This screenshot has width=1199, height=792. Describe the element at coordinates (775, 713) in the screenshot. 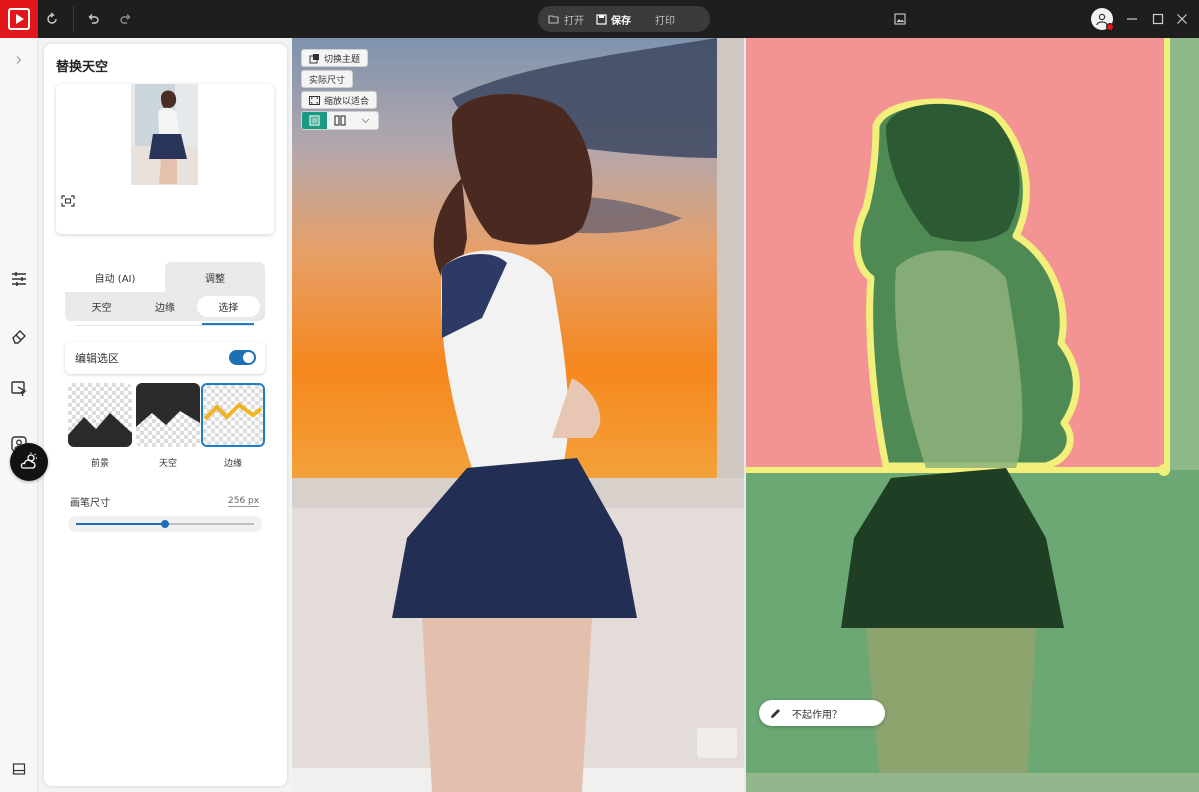

I see `pencil-icon` at that location.